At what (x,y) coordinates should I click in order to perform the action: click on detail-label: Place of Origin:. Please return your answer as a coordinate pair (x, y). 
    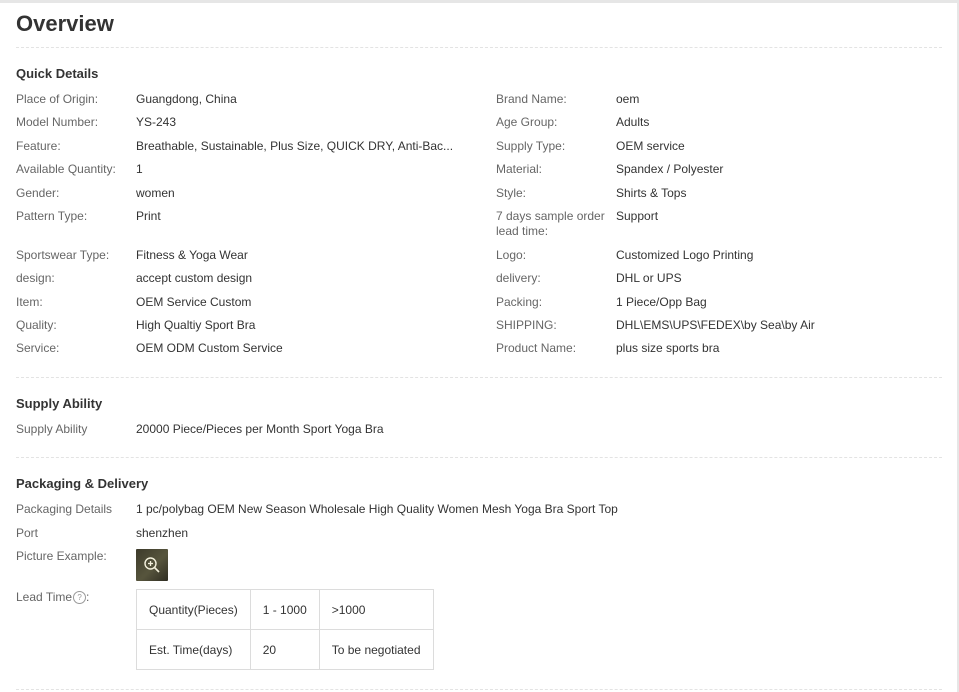
    Looking at the image, I should click on (57, 99).